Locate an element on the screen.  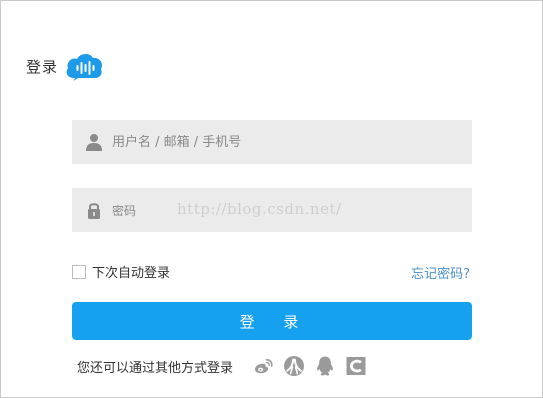
remember-me-label: 下次自动登录 is located at coordinates (131, 273).